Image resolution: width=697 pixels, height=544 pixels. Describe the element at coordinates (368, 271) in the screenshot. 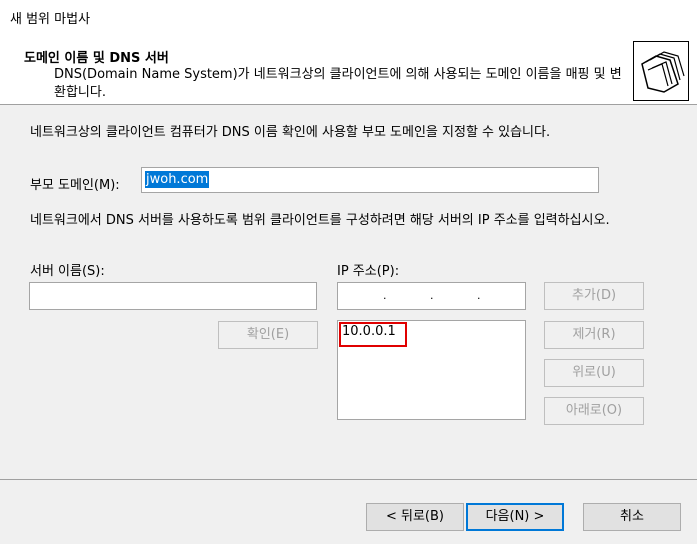

I see `ip-address-label: IP 주소(P):` at that location.